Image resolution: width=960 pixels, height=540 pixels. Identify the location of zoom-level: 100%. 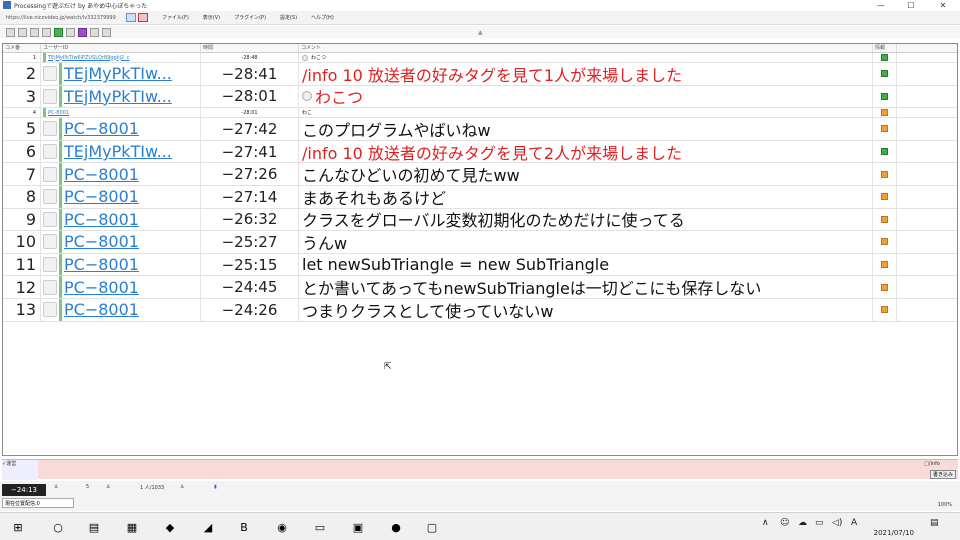
(944, 505).